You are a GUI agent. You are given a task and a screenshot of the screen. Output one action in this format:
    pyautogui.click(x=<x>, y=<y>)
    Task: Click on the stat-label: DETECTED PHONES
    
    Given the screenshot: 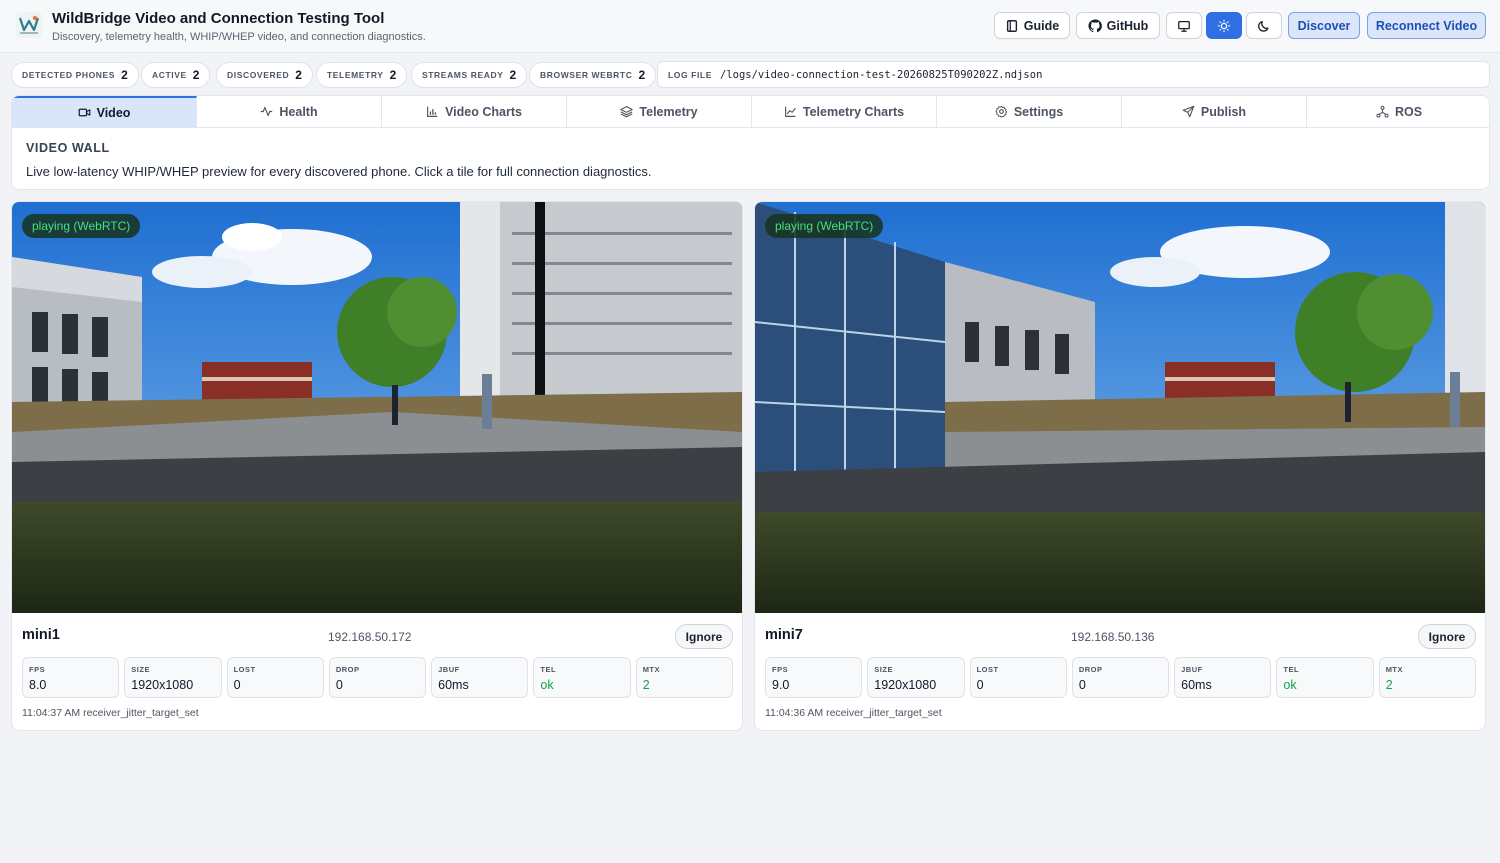 What is the action you would take?
    pyautogui.click(x=69, y=75)
    